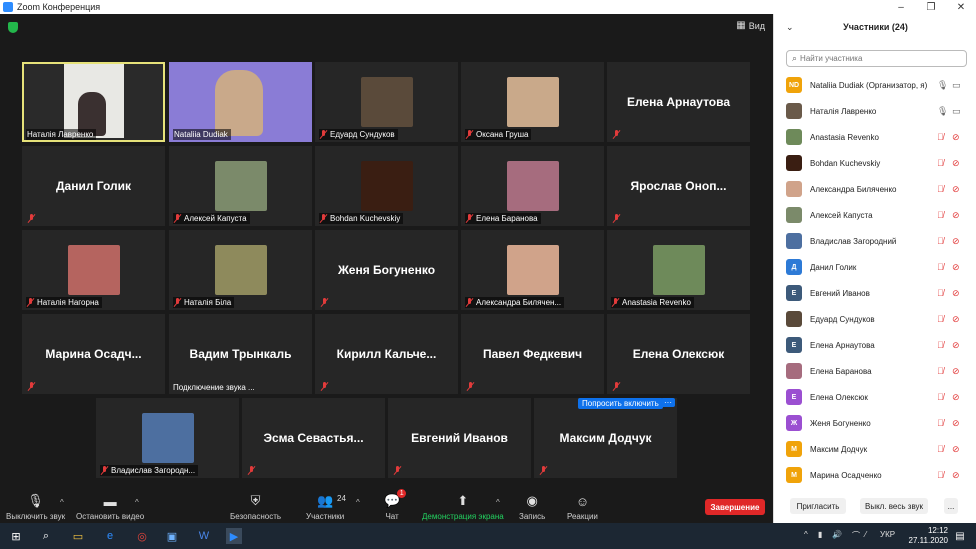  I want to click on zoom-taskbar-icon: ▶, so click(234, 536).